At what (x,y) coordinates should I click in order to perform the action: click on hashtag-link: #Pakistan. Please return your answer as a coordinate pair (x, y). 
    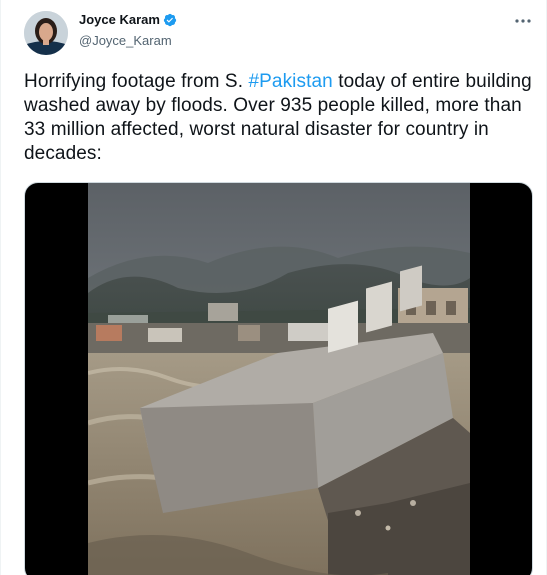
    Looking at the image, I should click on (290, 81).